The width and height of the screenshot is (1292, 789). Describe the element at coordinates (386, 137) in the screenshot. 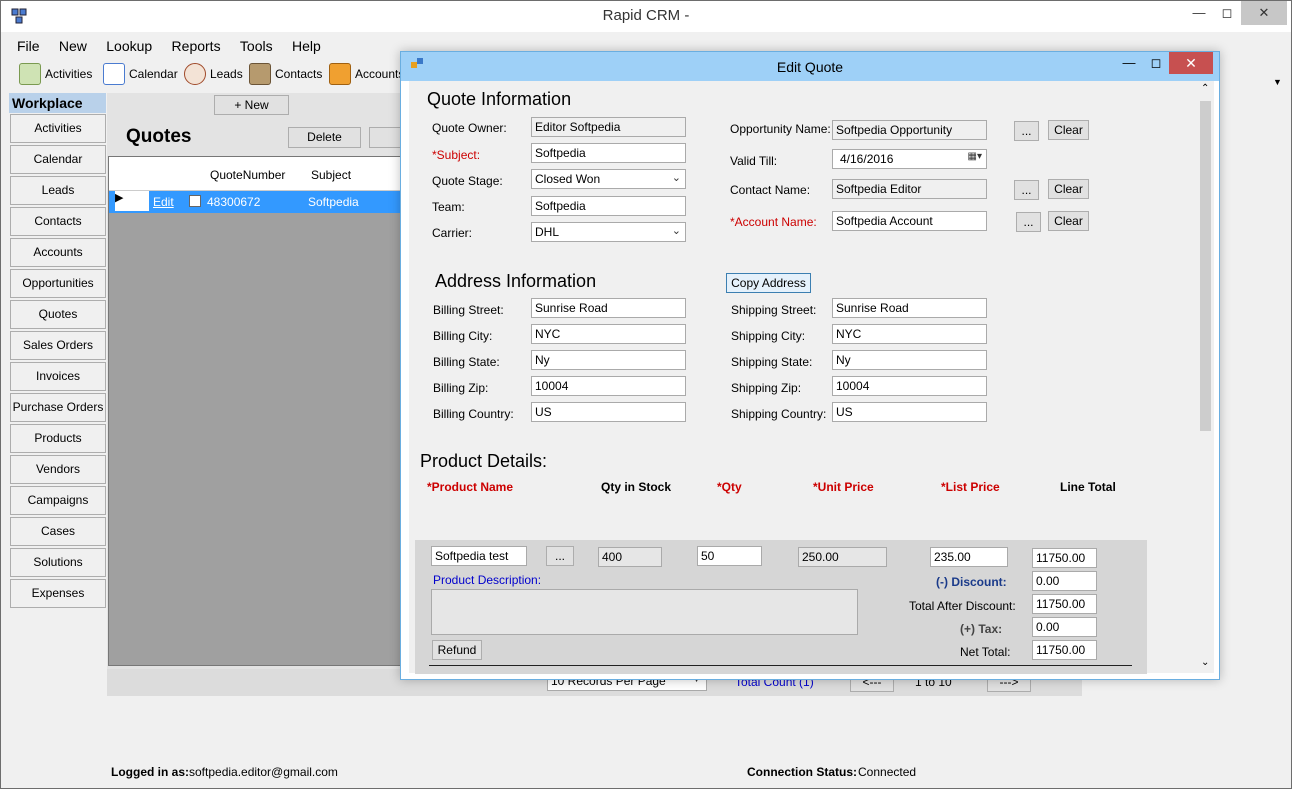

I see `toolbar-button-partial` at that location.